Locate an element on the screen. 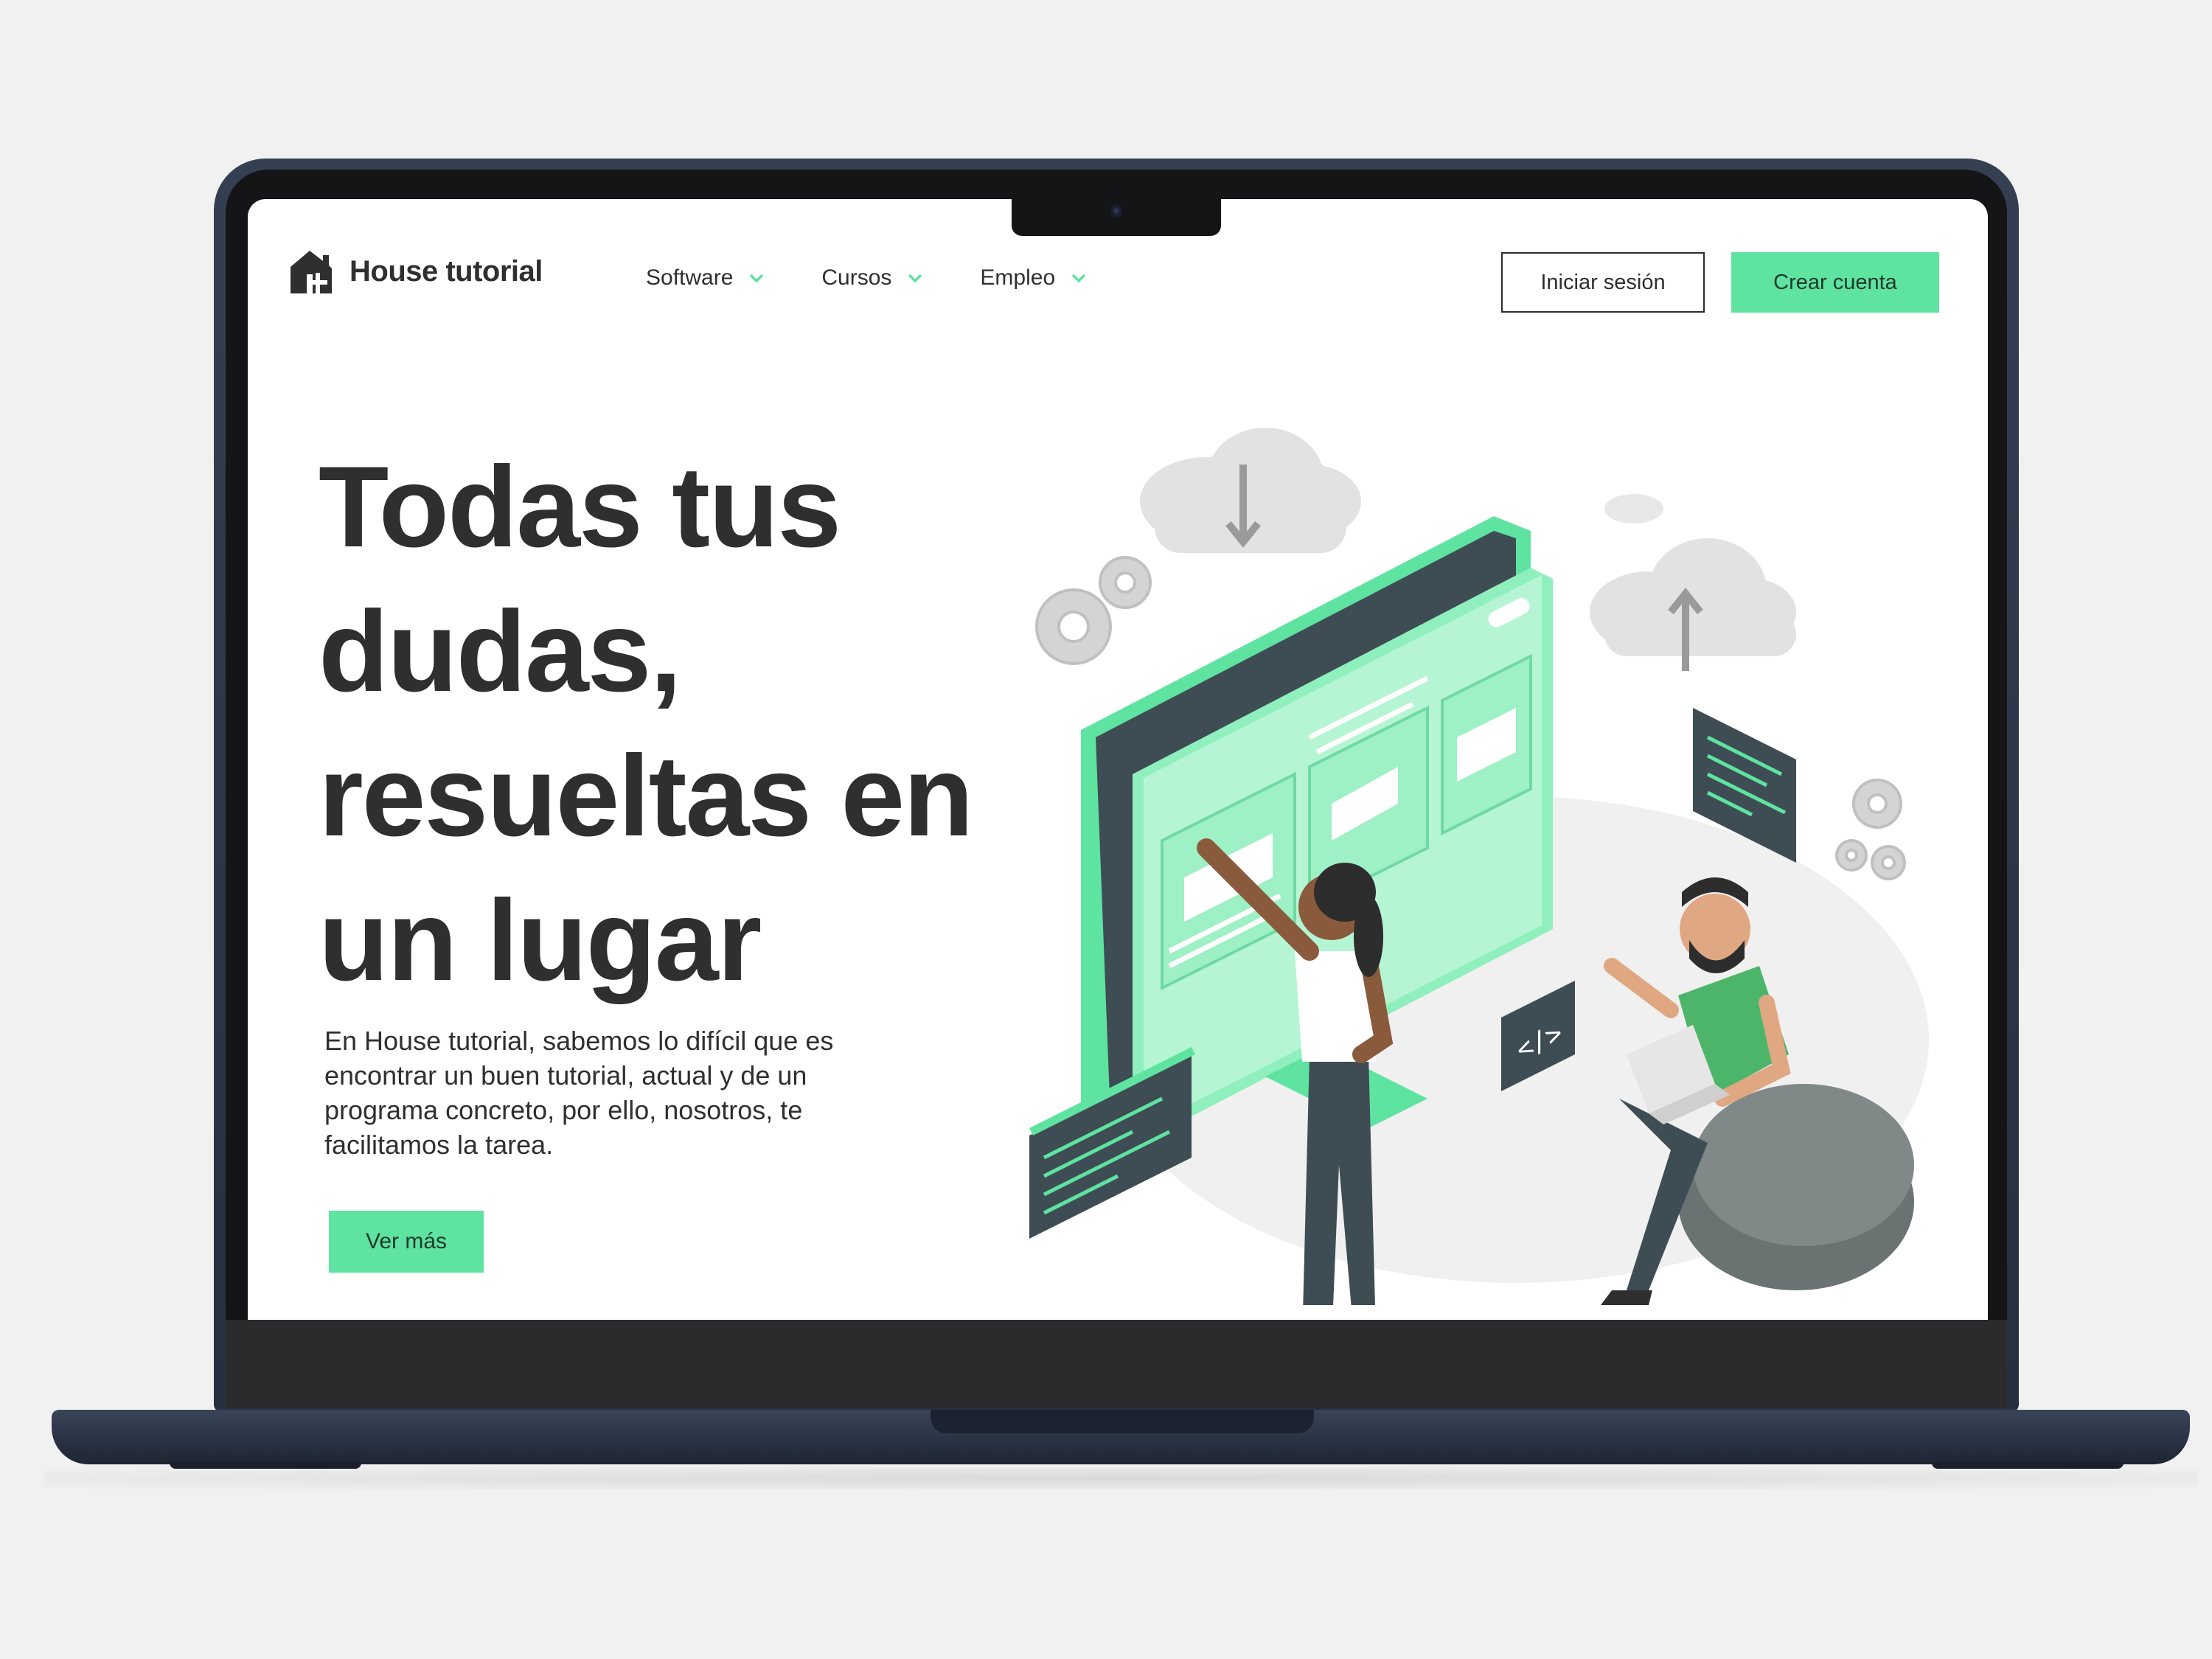 The width and height of the screenshot is (2212, 1659). logo: House tutorial is located at coordinates (416, 271).